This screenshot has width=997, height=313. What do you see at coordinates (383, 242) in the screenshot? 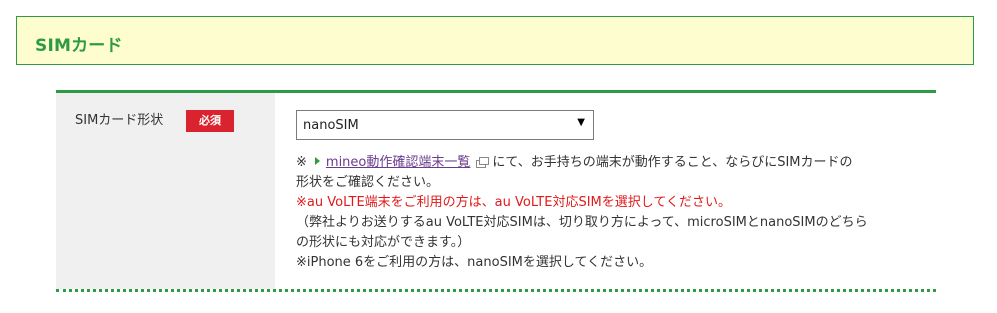
I see `volte-detail-line2: の形状にも対応ができます。）` at bounding box center [383, 242].